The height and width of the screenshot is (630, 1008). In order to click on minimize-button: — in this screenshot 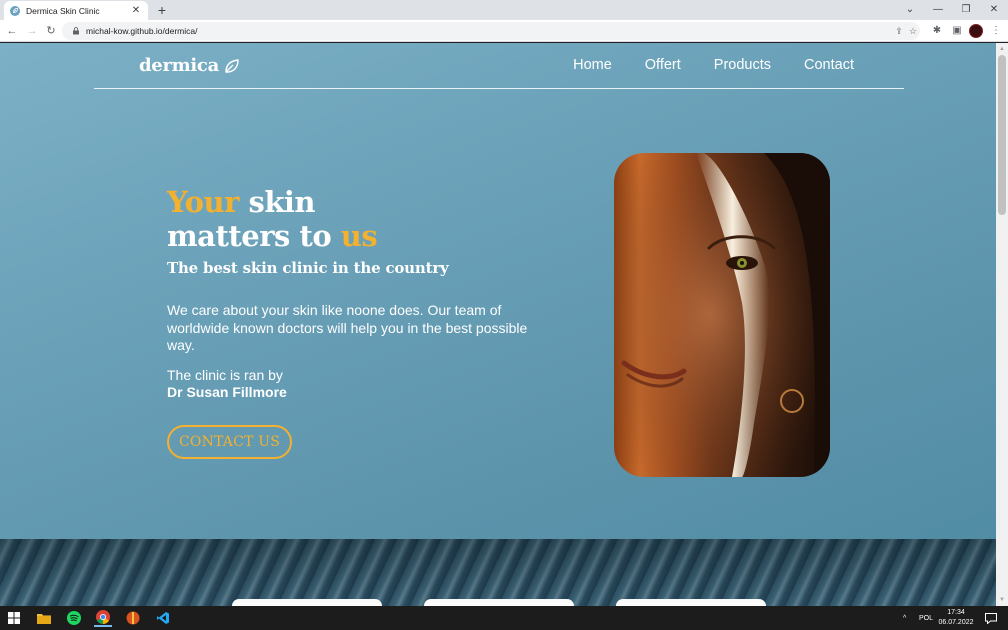, I will do `click(938, 10)`.